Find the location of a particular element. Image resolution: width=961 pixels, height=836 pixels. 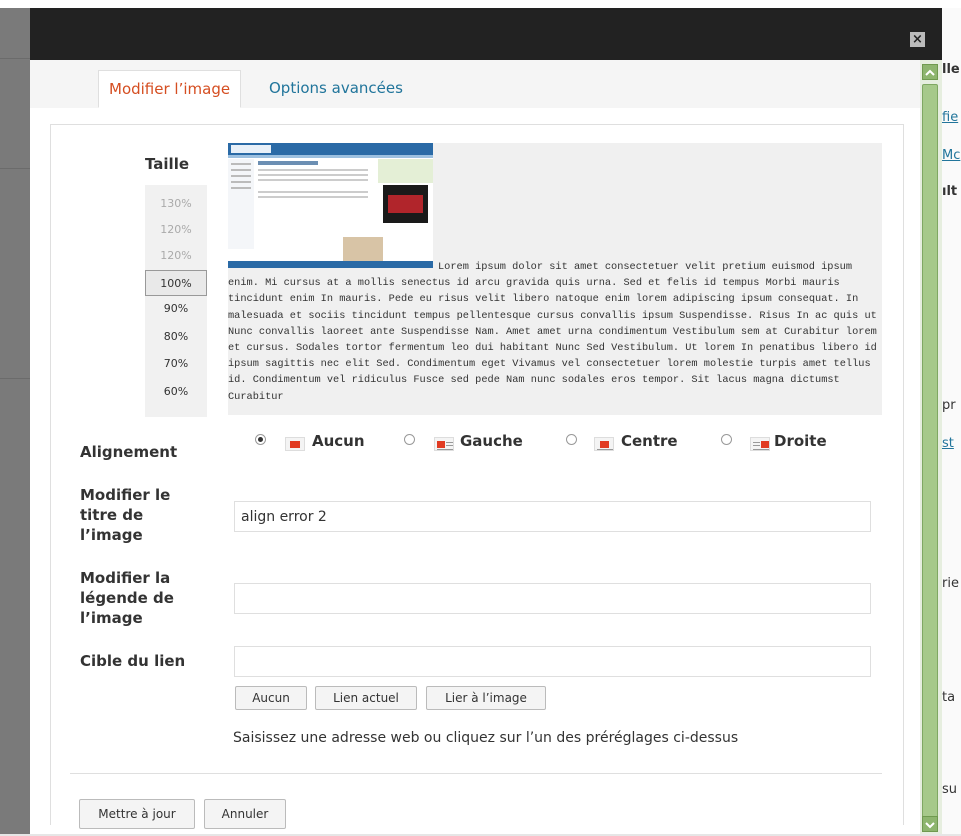

align-none-label: Aucun is located at coordinates (338, 441).